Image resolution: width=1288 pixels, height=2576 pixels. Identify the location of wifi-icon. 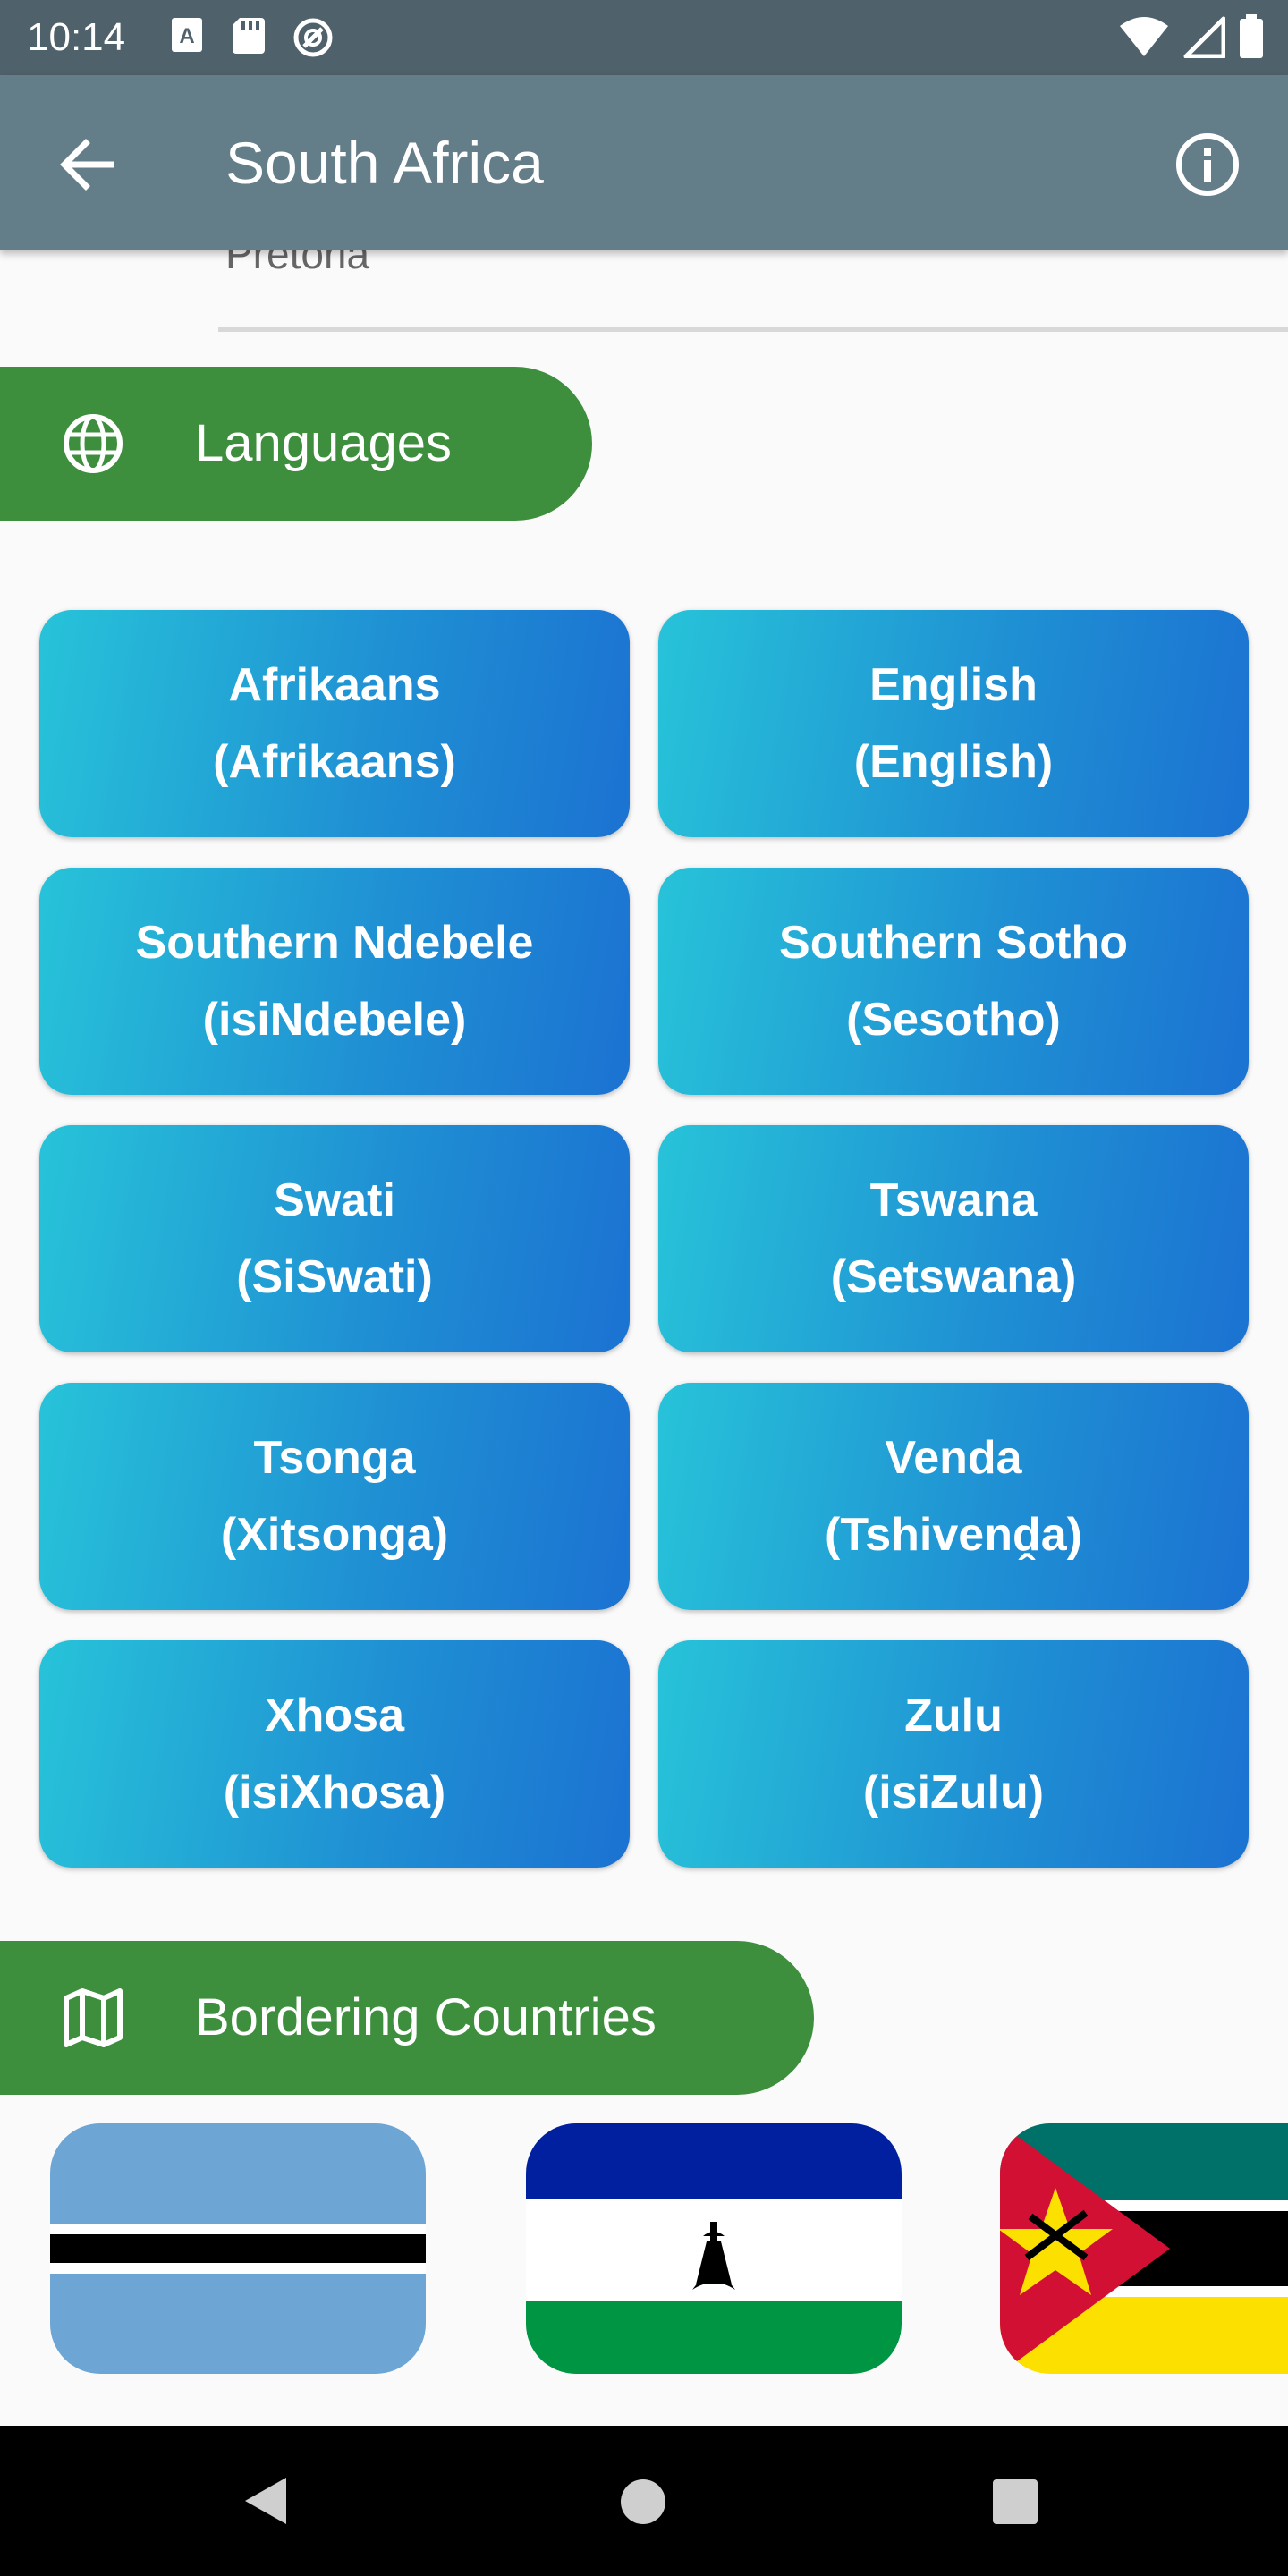
(1144, 36).